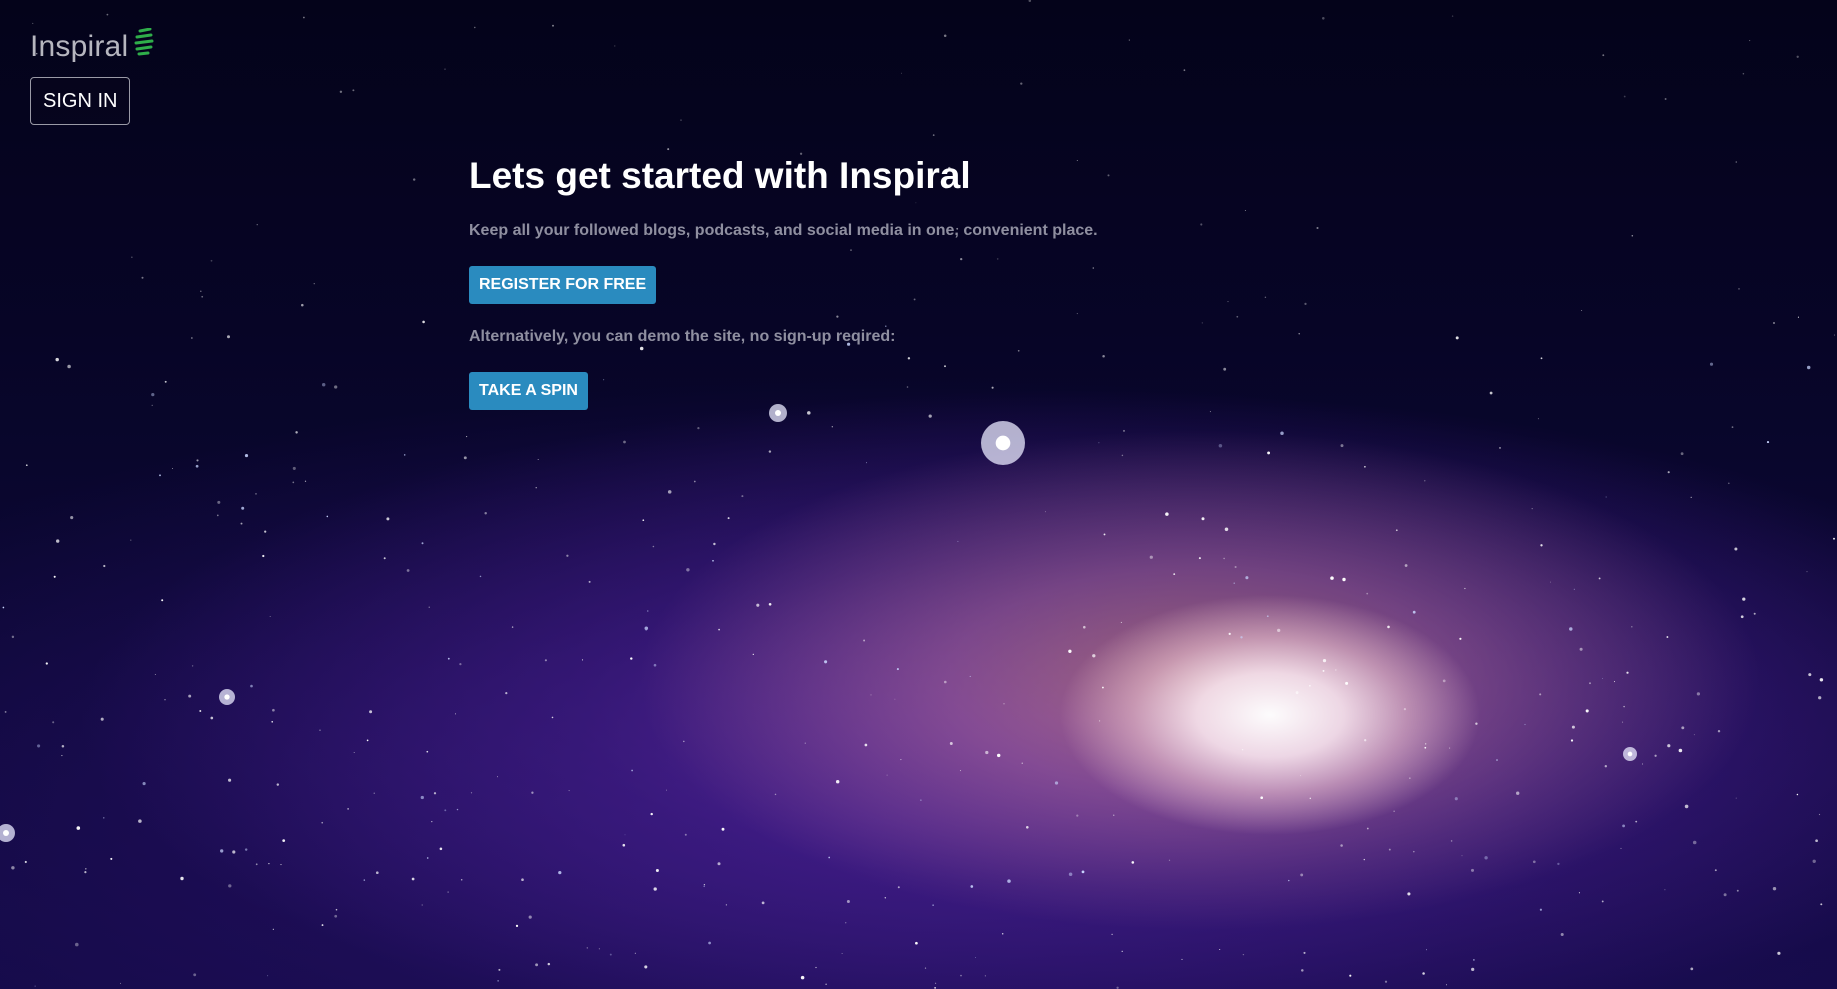  Describe the element at coordinates (80, 101) in the screenshot. I see `sign-in-button: SIGN IN` at that location.